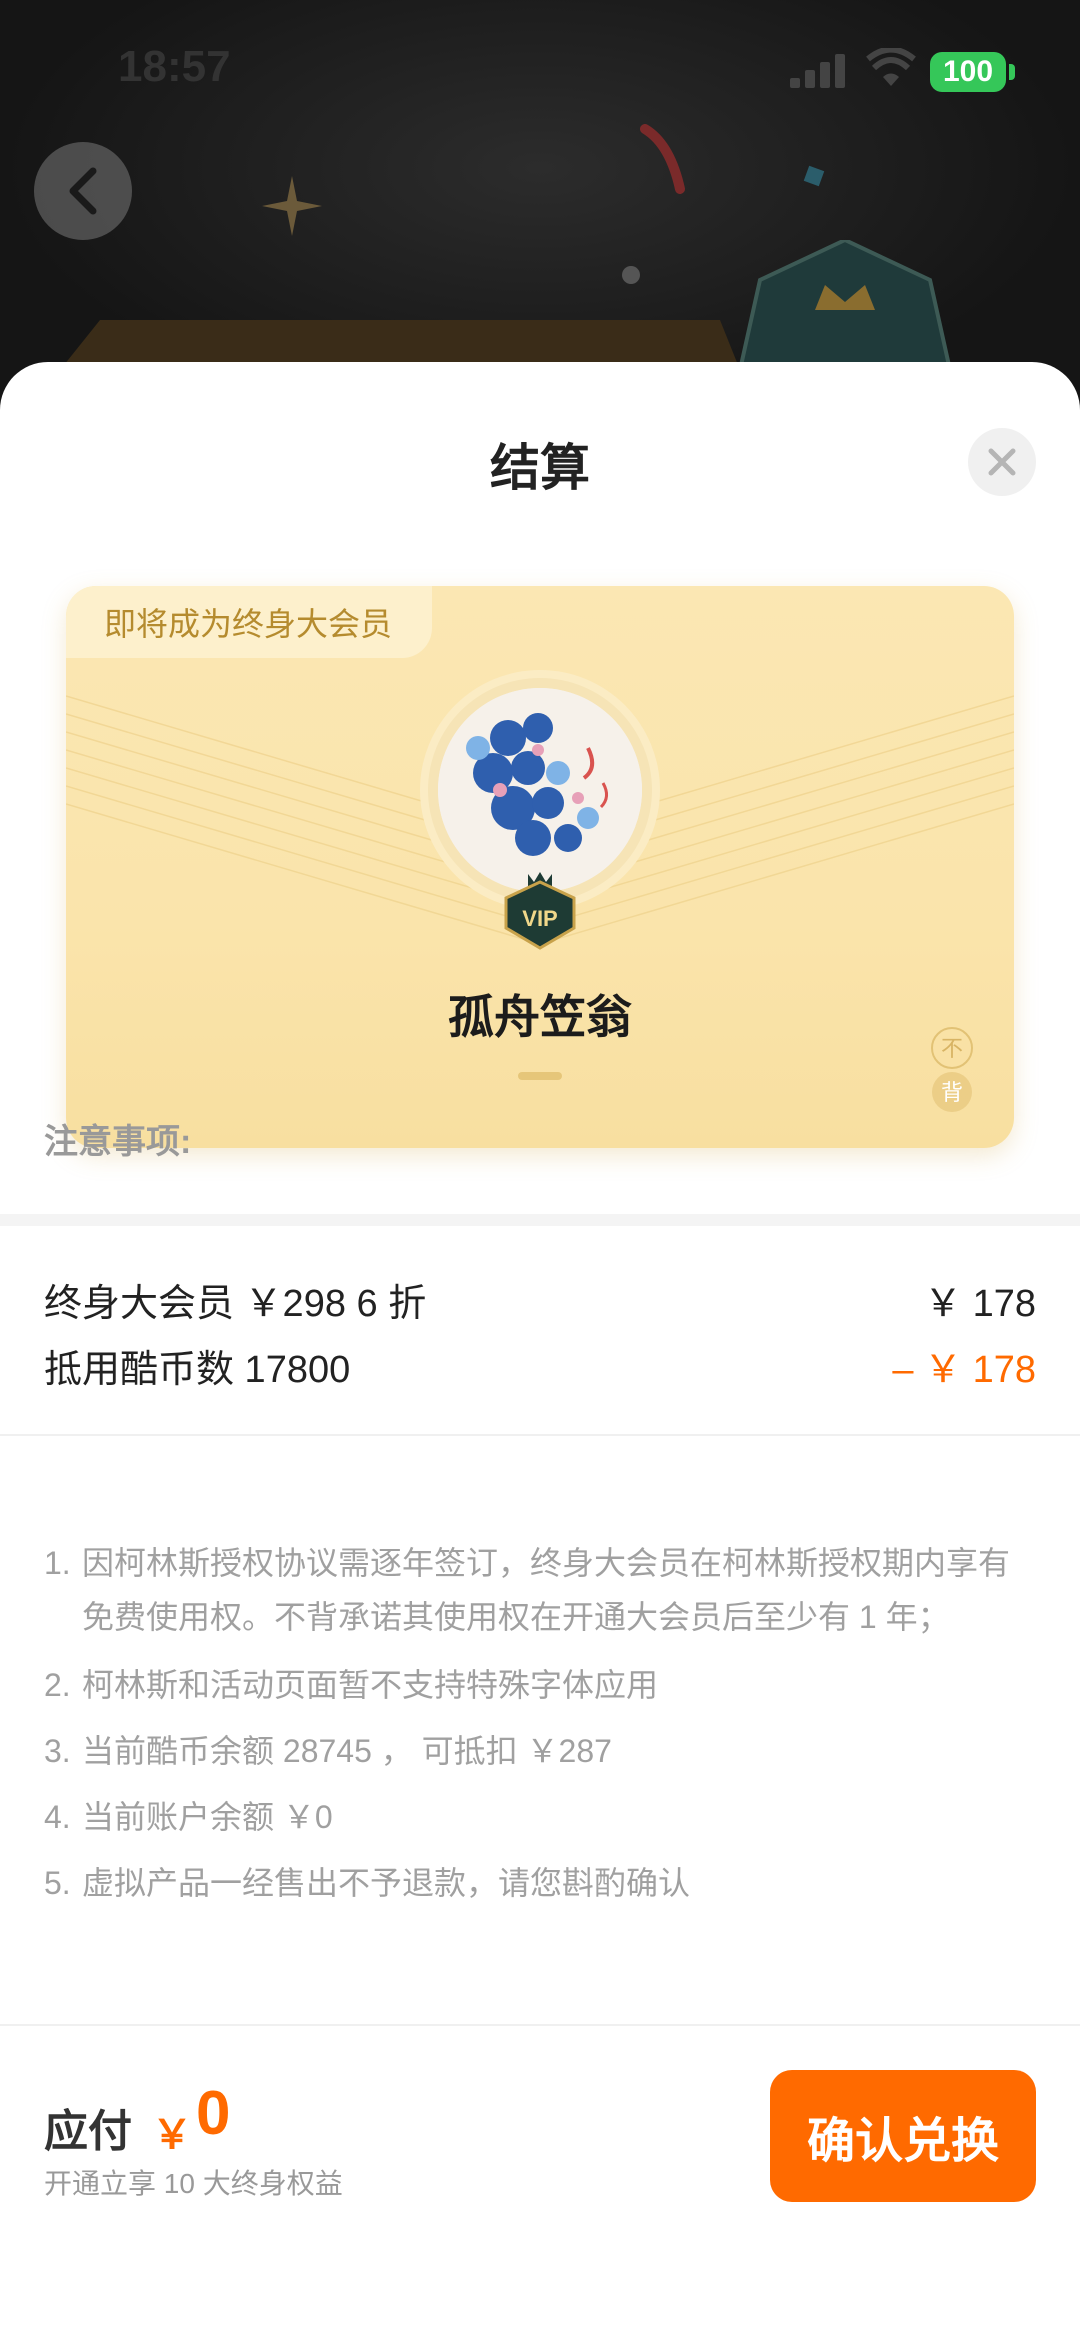 Image resolution: width=1080 pixels, height=2337 pixels. I want to click on card-indicator, so click(540, 1076).